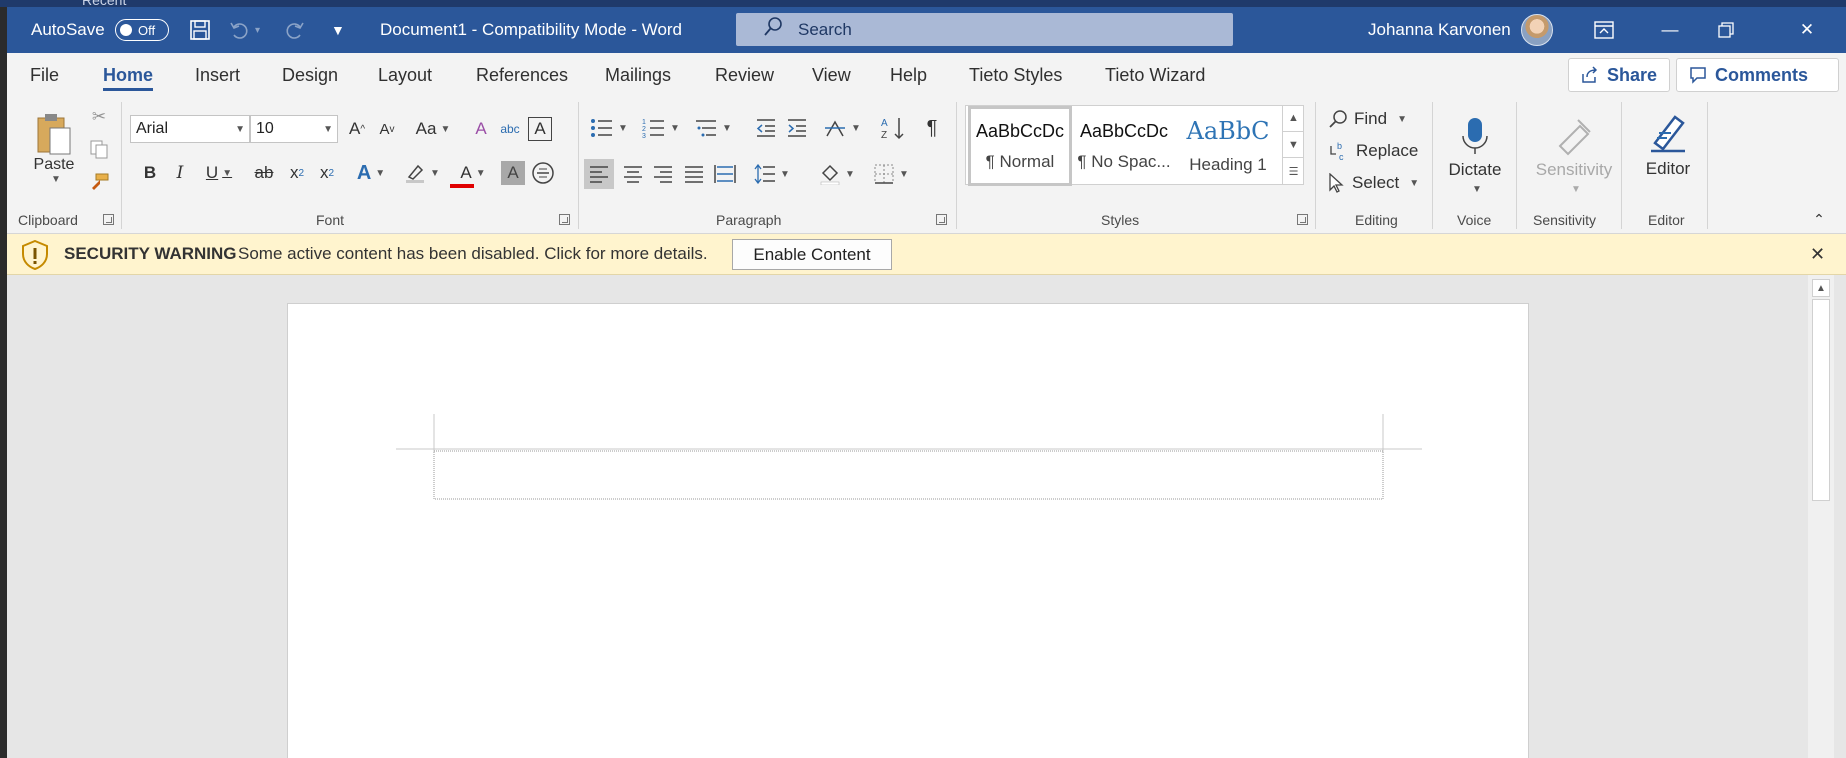  Describe the element at coordinates (99, 149) in the screenshot. I see `copy-icon` at that location.